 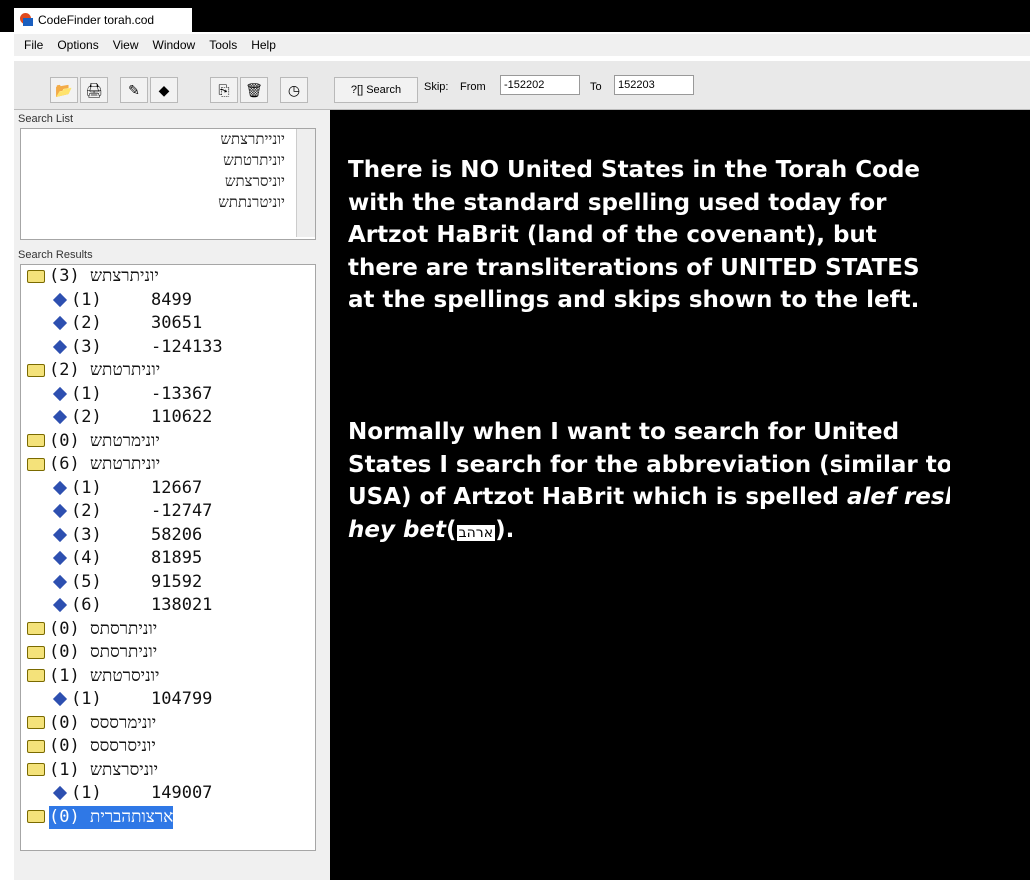 What do you see at coordinates (86, 605) in the screenshot?
I see `hit-number: (6)` at bounding box center [86, 605].